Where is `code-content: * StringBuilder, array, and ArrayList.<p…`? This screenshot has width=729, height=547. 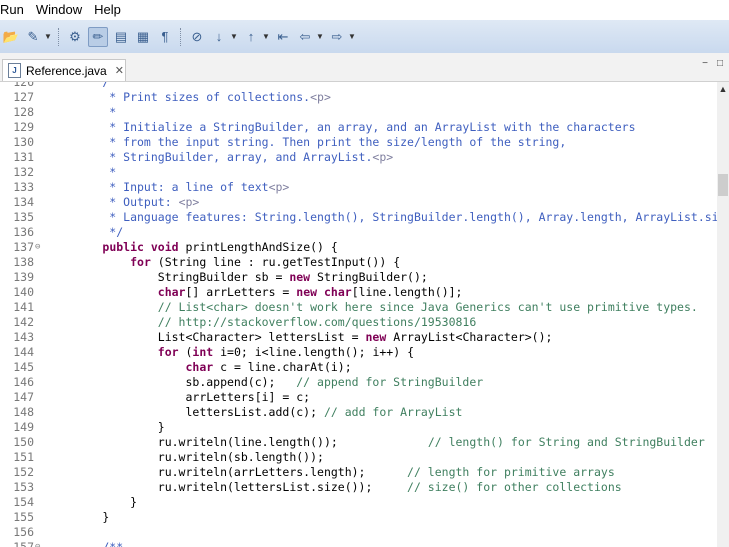 code-content: * StringBuilder, array, and ArrayList.<p… is located at coordinates (220, 157).